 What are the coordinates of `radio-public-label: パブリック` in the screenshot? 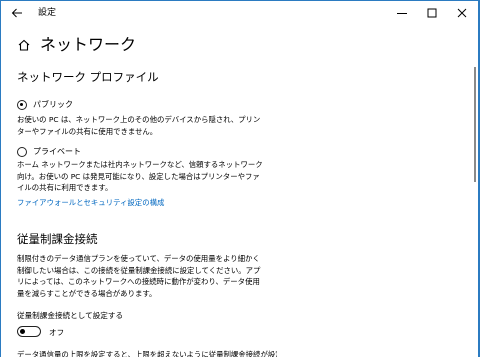 It's located at (53, 104).